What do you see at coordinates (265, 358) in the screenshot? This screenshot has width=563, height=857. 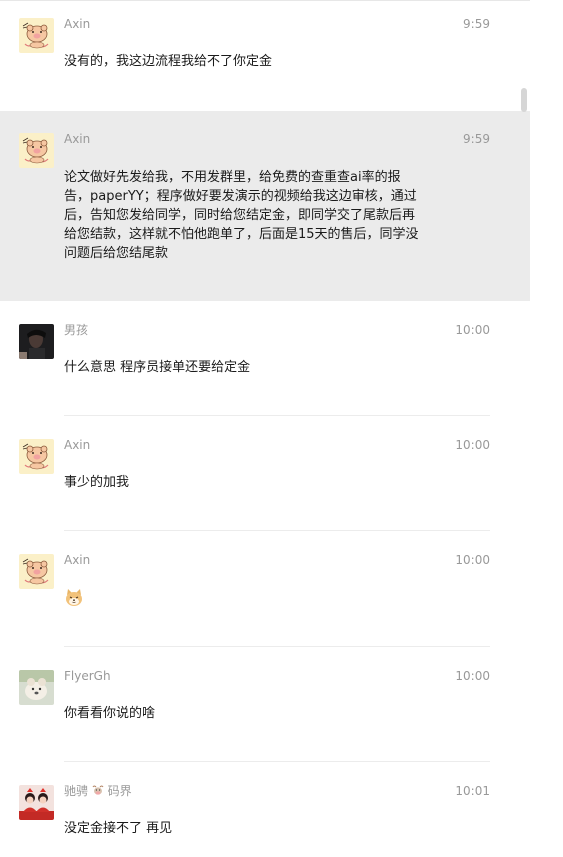 I see `chat-message: 男孩 10:00 什么意思 程序员接单还要给定金` at bounding box center [265, 358].